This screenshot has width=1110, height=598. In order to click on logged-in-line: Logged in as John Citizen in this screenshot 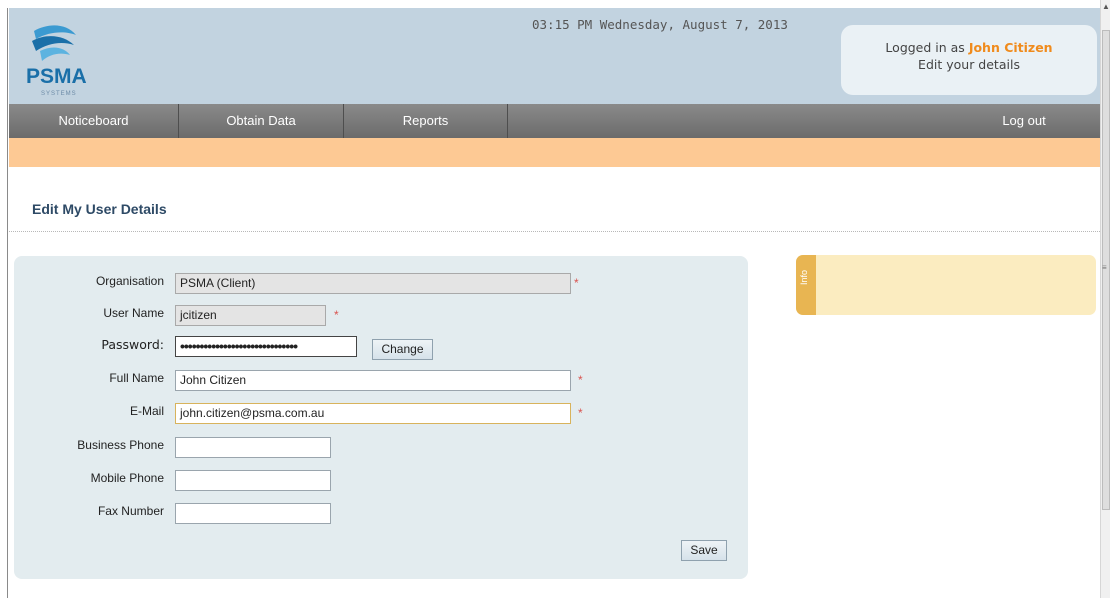, I will do `click(969, 47)`.